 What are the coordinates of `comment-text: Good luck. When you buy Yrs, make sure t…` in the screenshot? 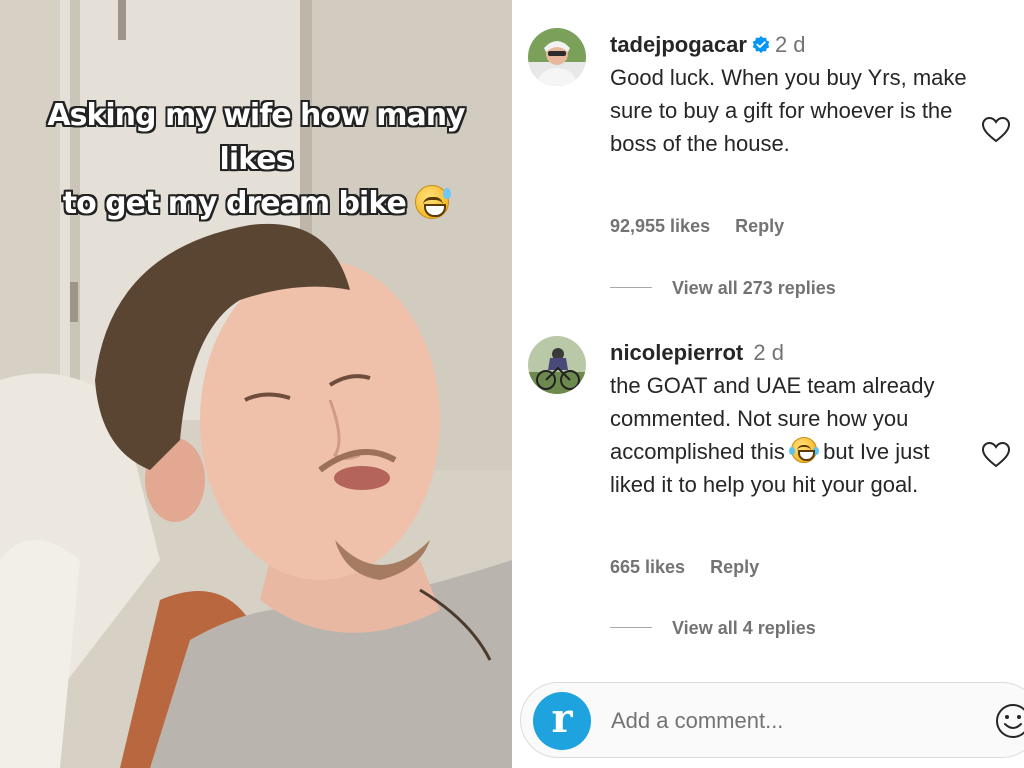 It's located at (788, 110).